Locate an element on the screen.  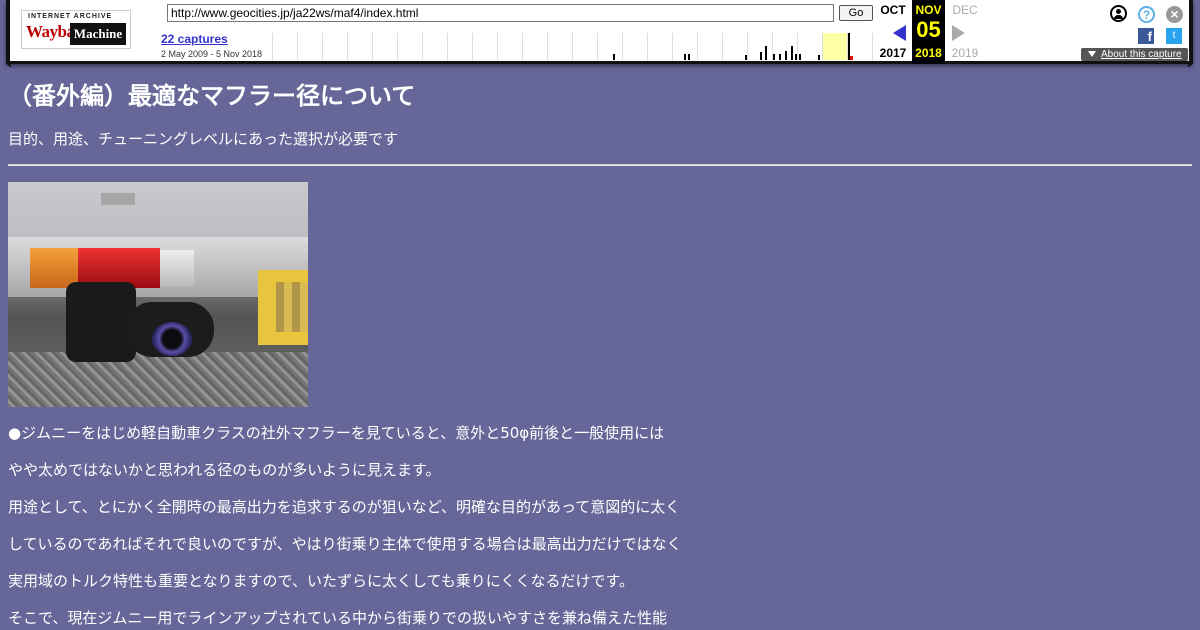
current-day-label: 05 is located at coordinates (928, 29).